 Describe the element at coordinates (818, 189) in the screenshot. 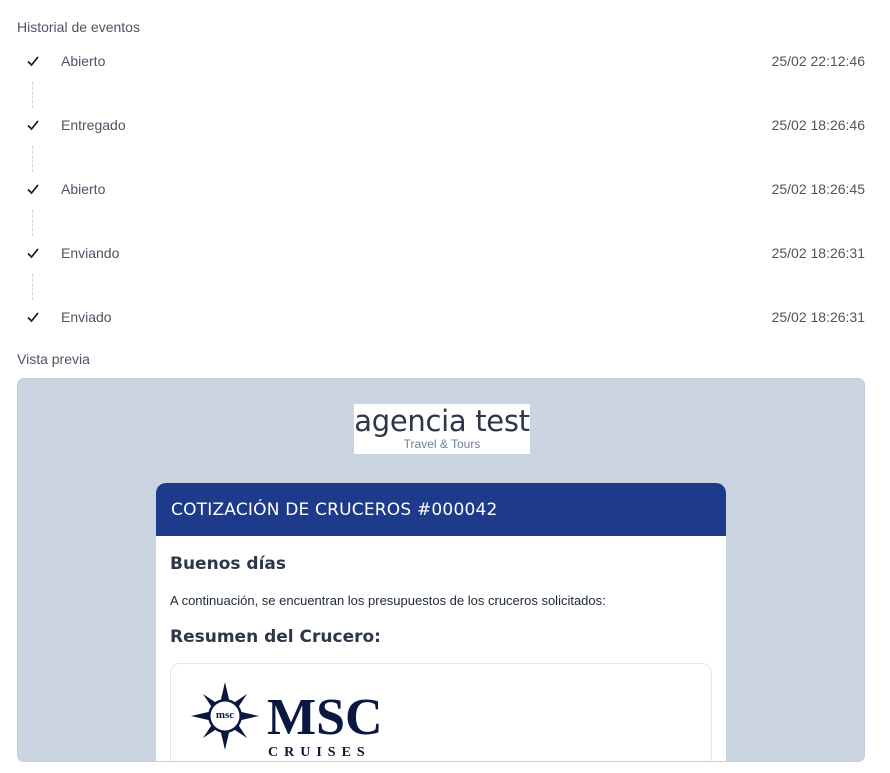

I see `event-time: 25/02 18:26:45` at that location.